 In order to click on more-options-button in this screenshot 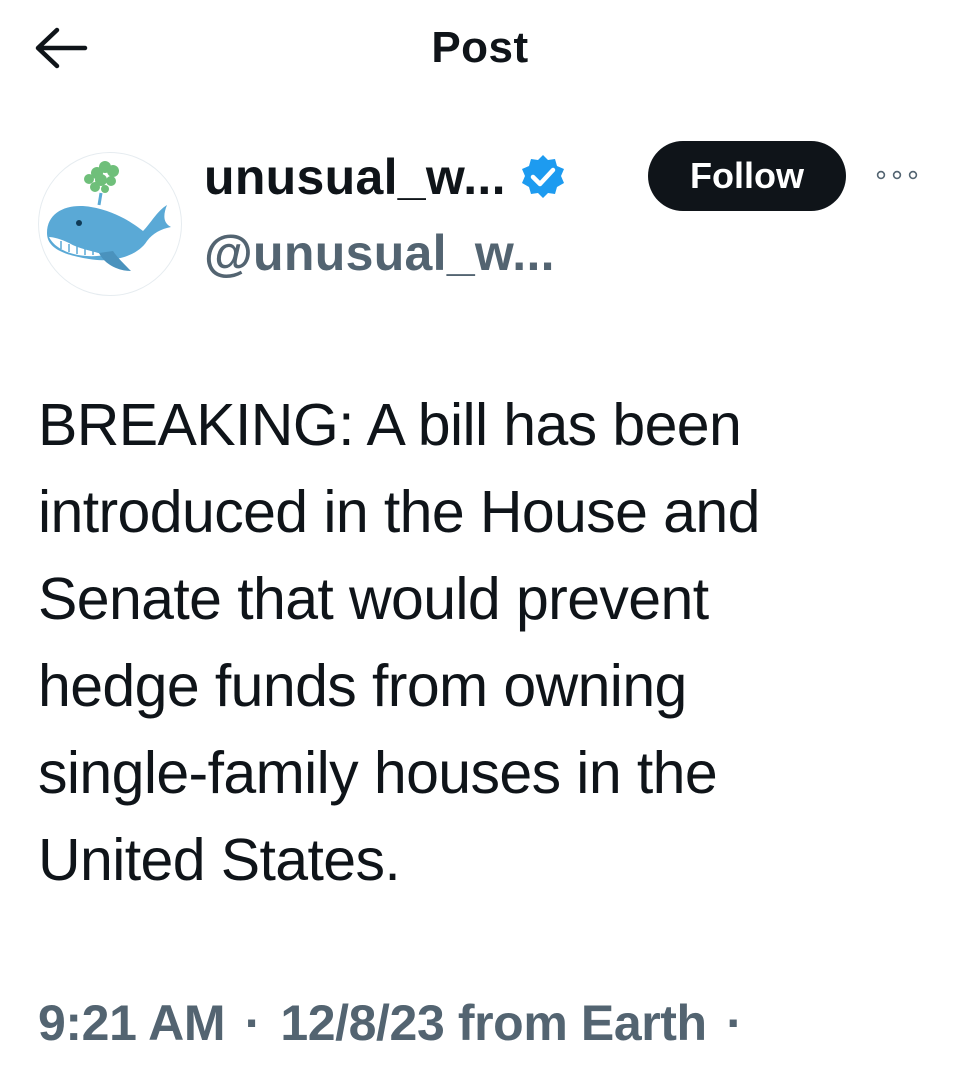, I will do `click(897, 175)`.